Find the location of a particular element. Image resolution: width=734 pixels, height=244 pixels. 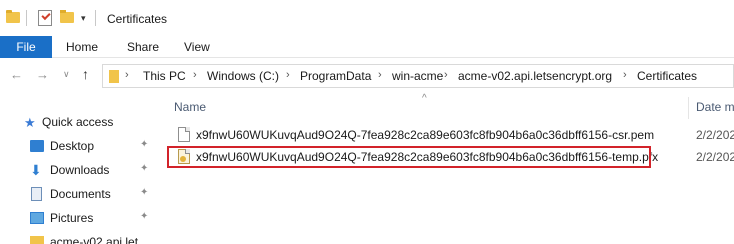

sidebar-item-label: Pictures is located at coordinates (72, 218).